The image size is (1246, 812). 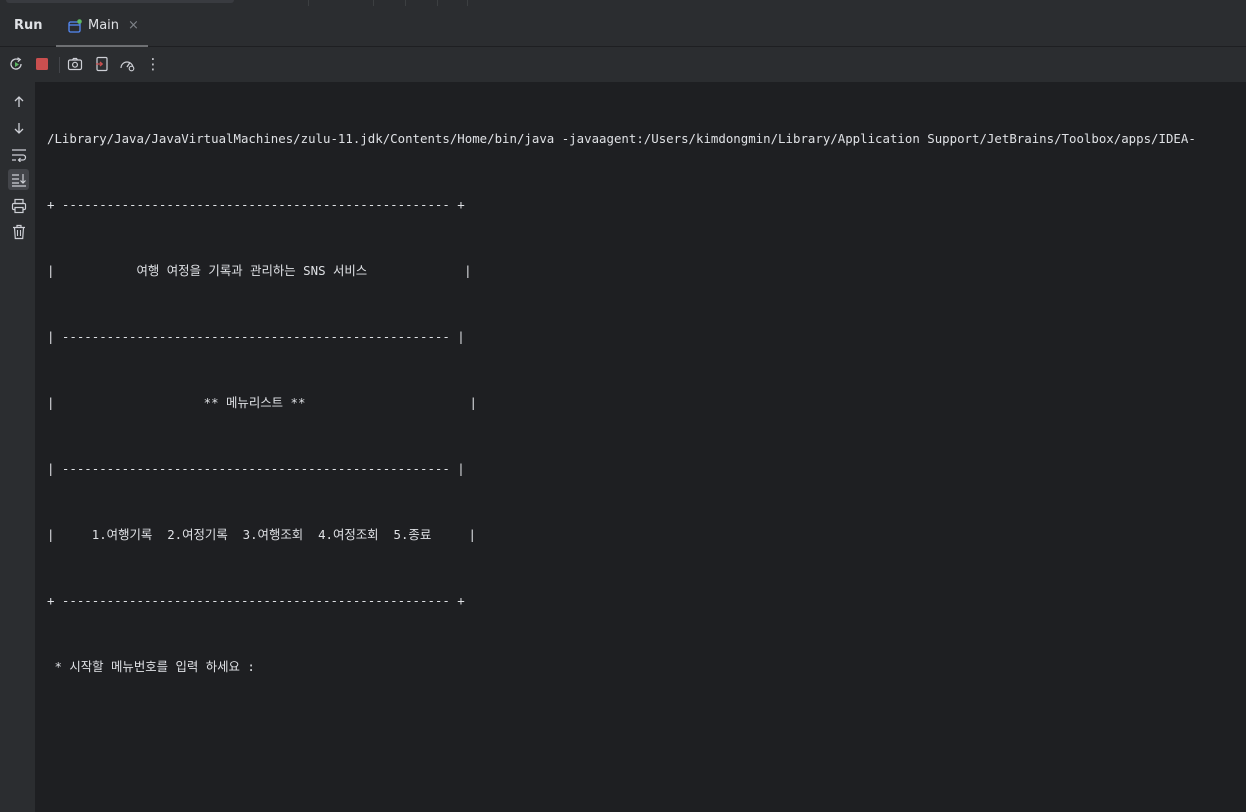 What do you see at coordinates (18, 447) in the screenshot?
I see `console-gutter` at bounding box center [18, 447].